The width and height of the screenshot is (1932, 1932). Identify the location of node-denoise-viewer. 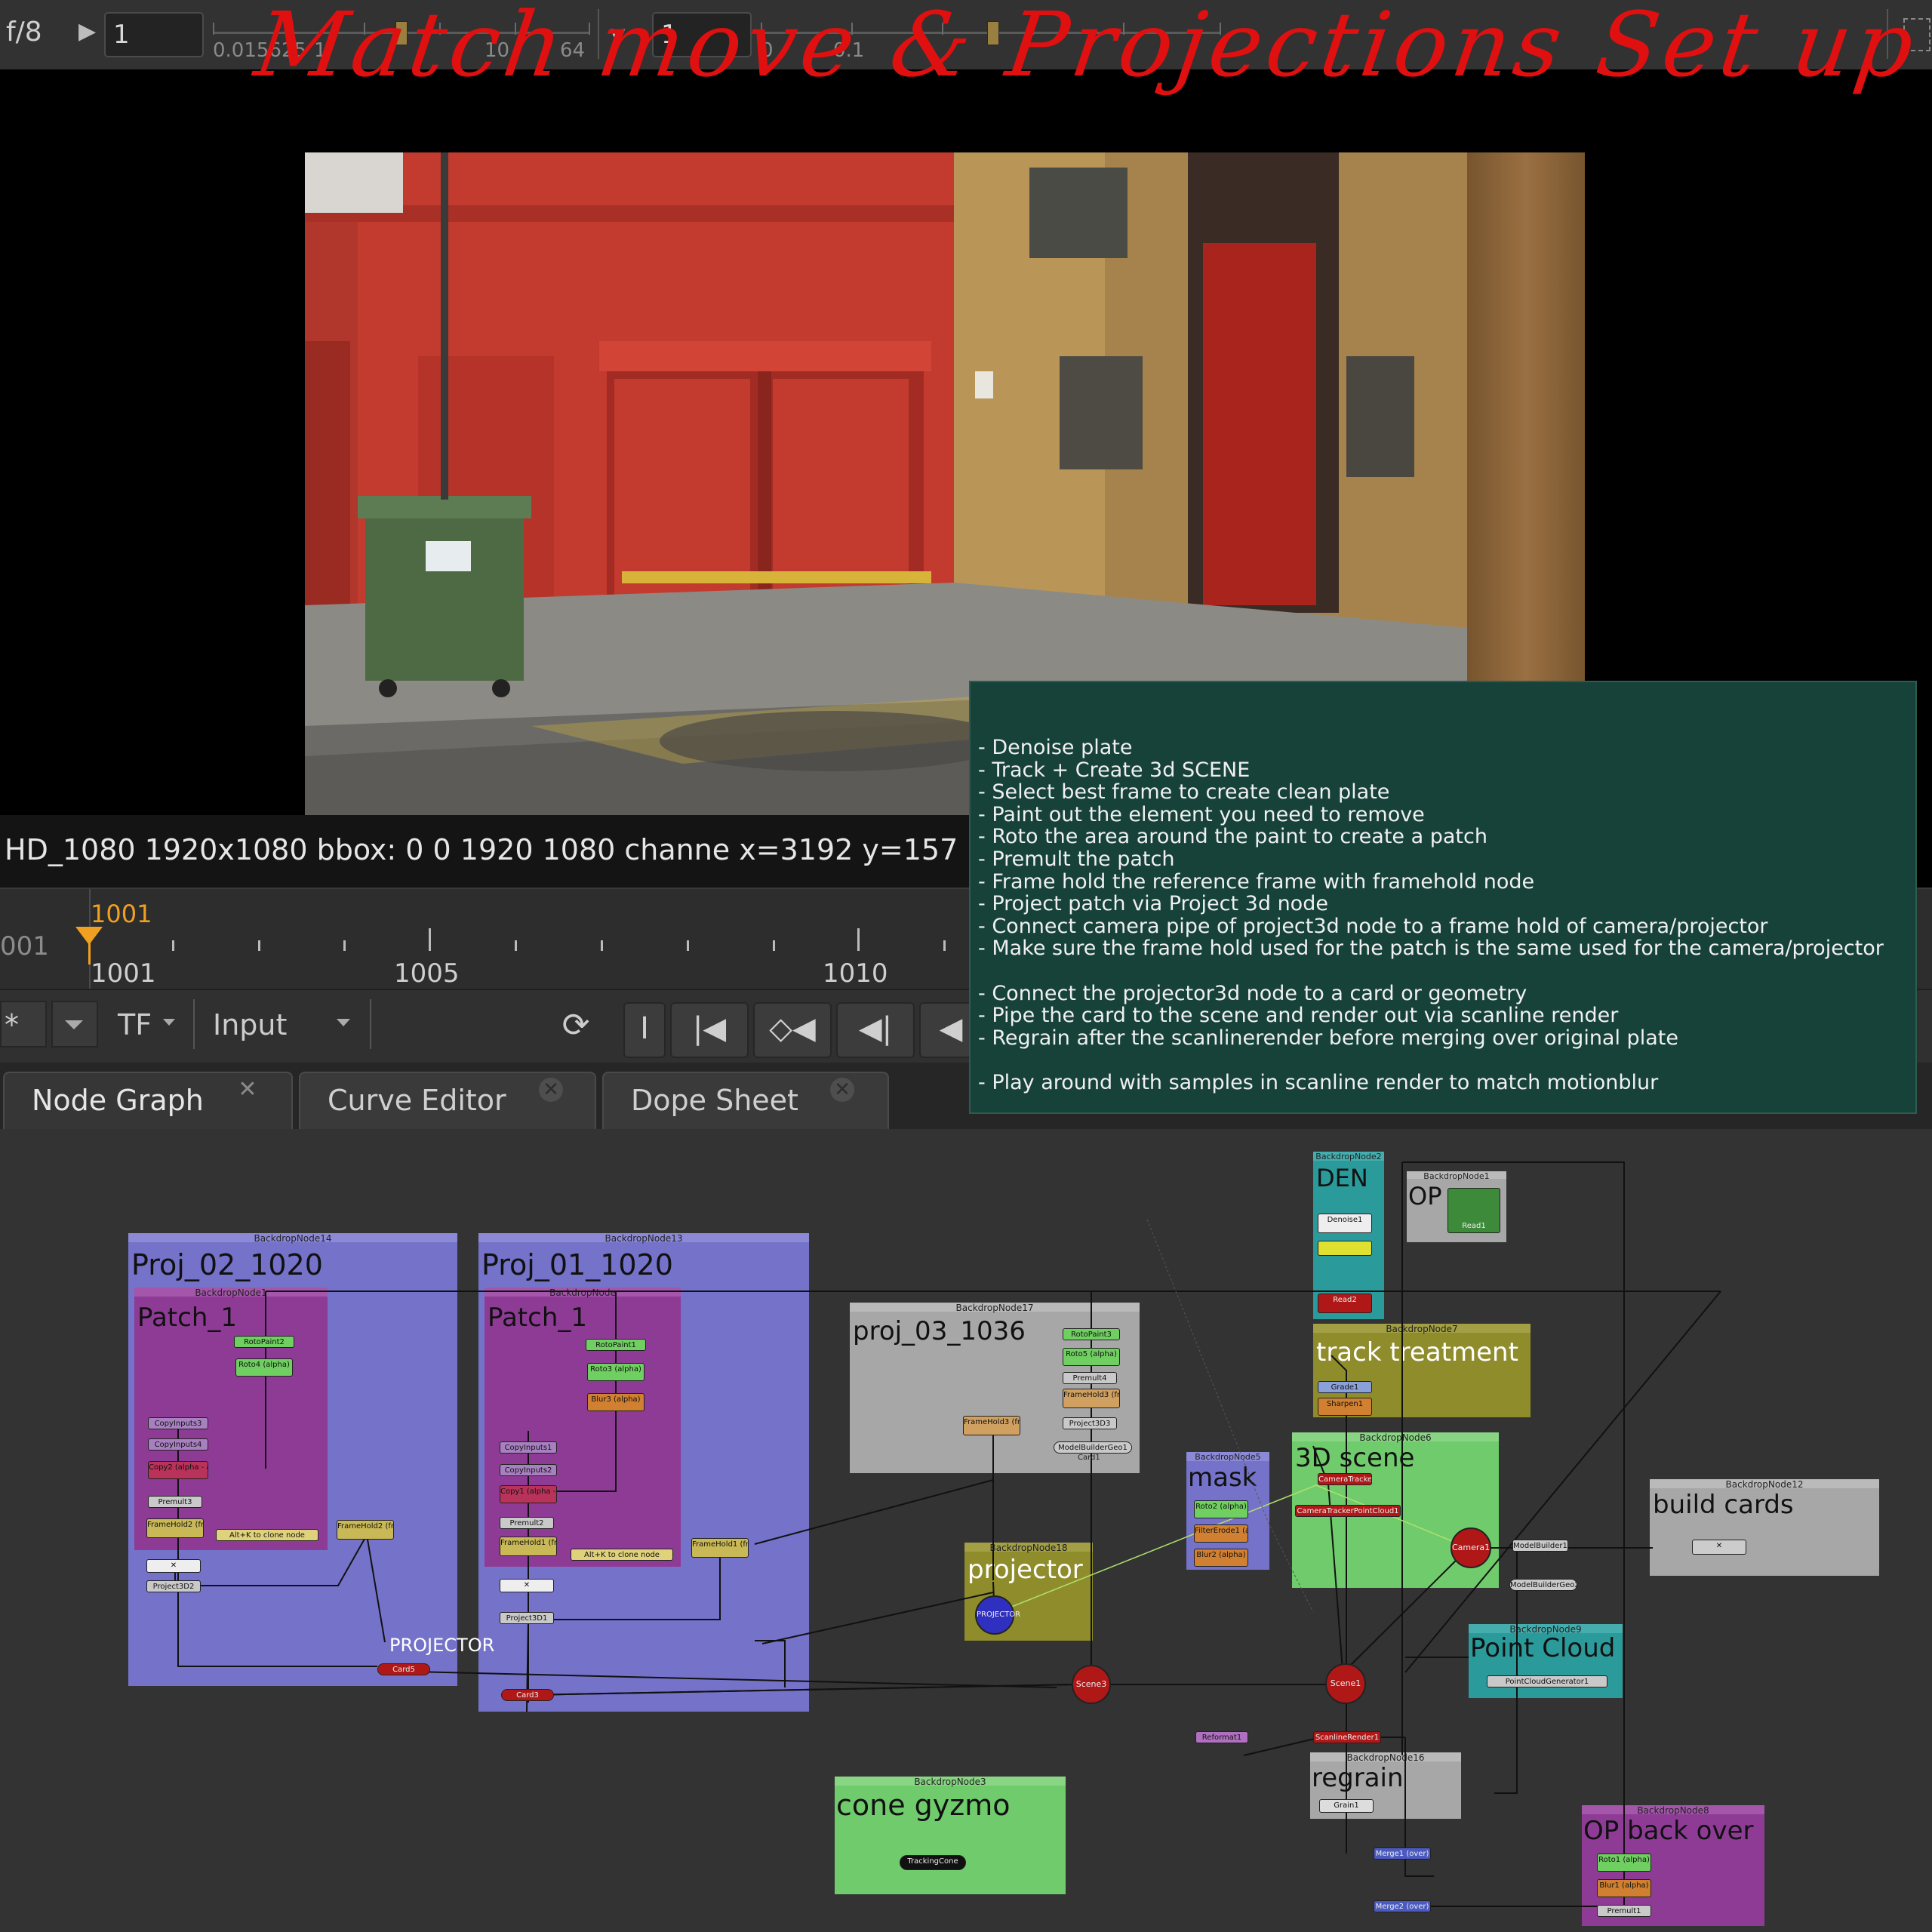
(1345, 1248).